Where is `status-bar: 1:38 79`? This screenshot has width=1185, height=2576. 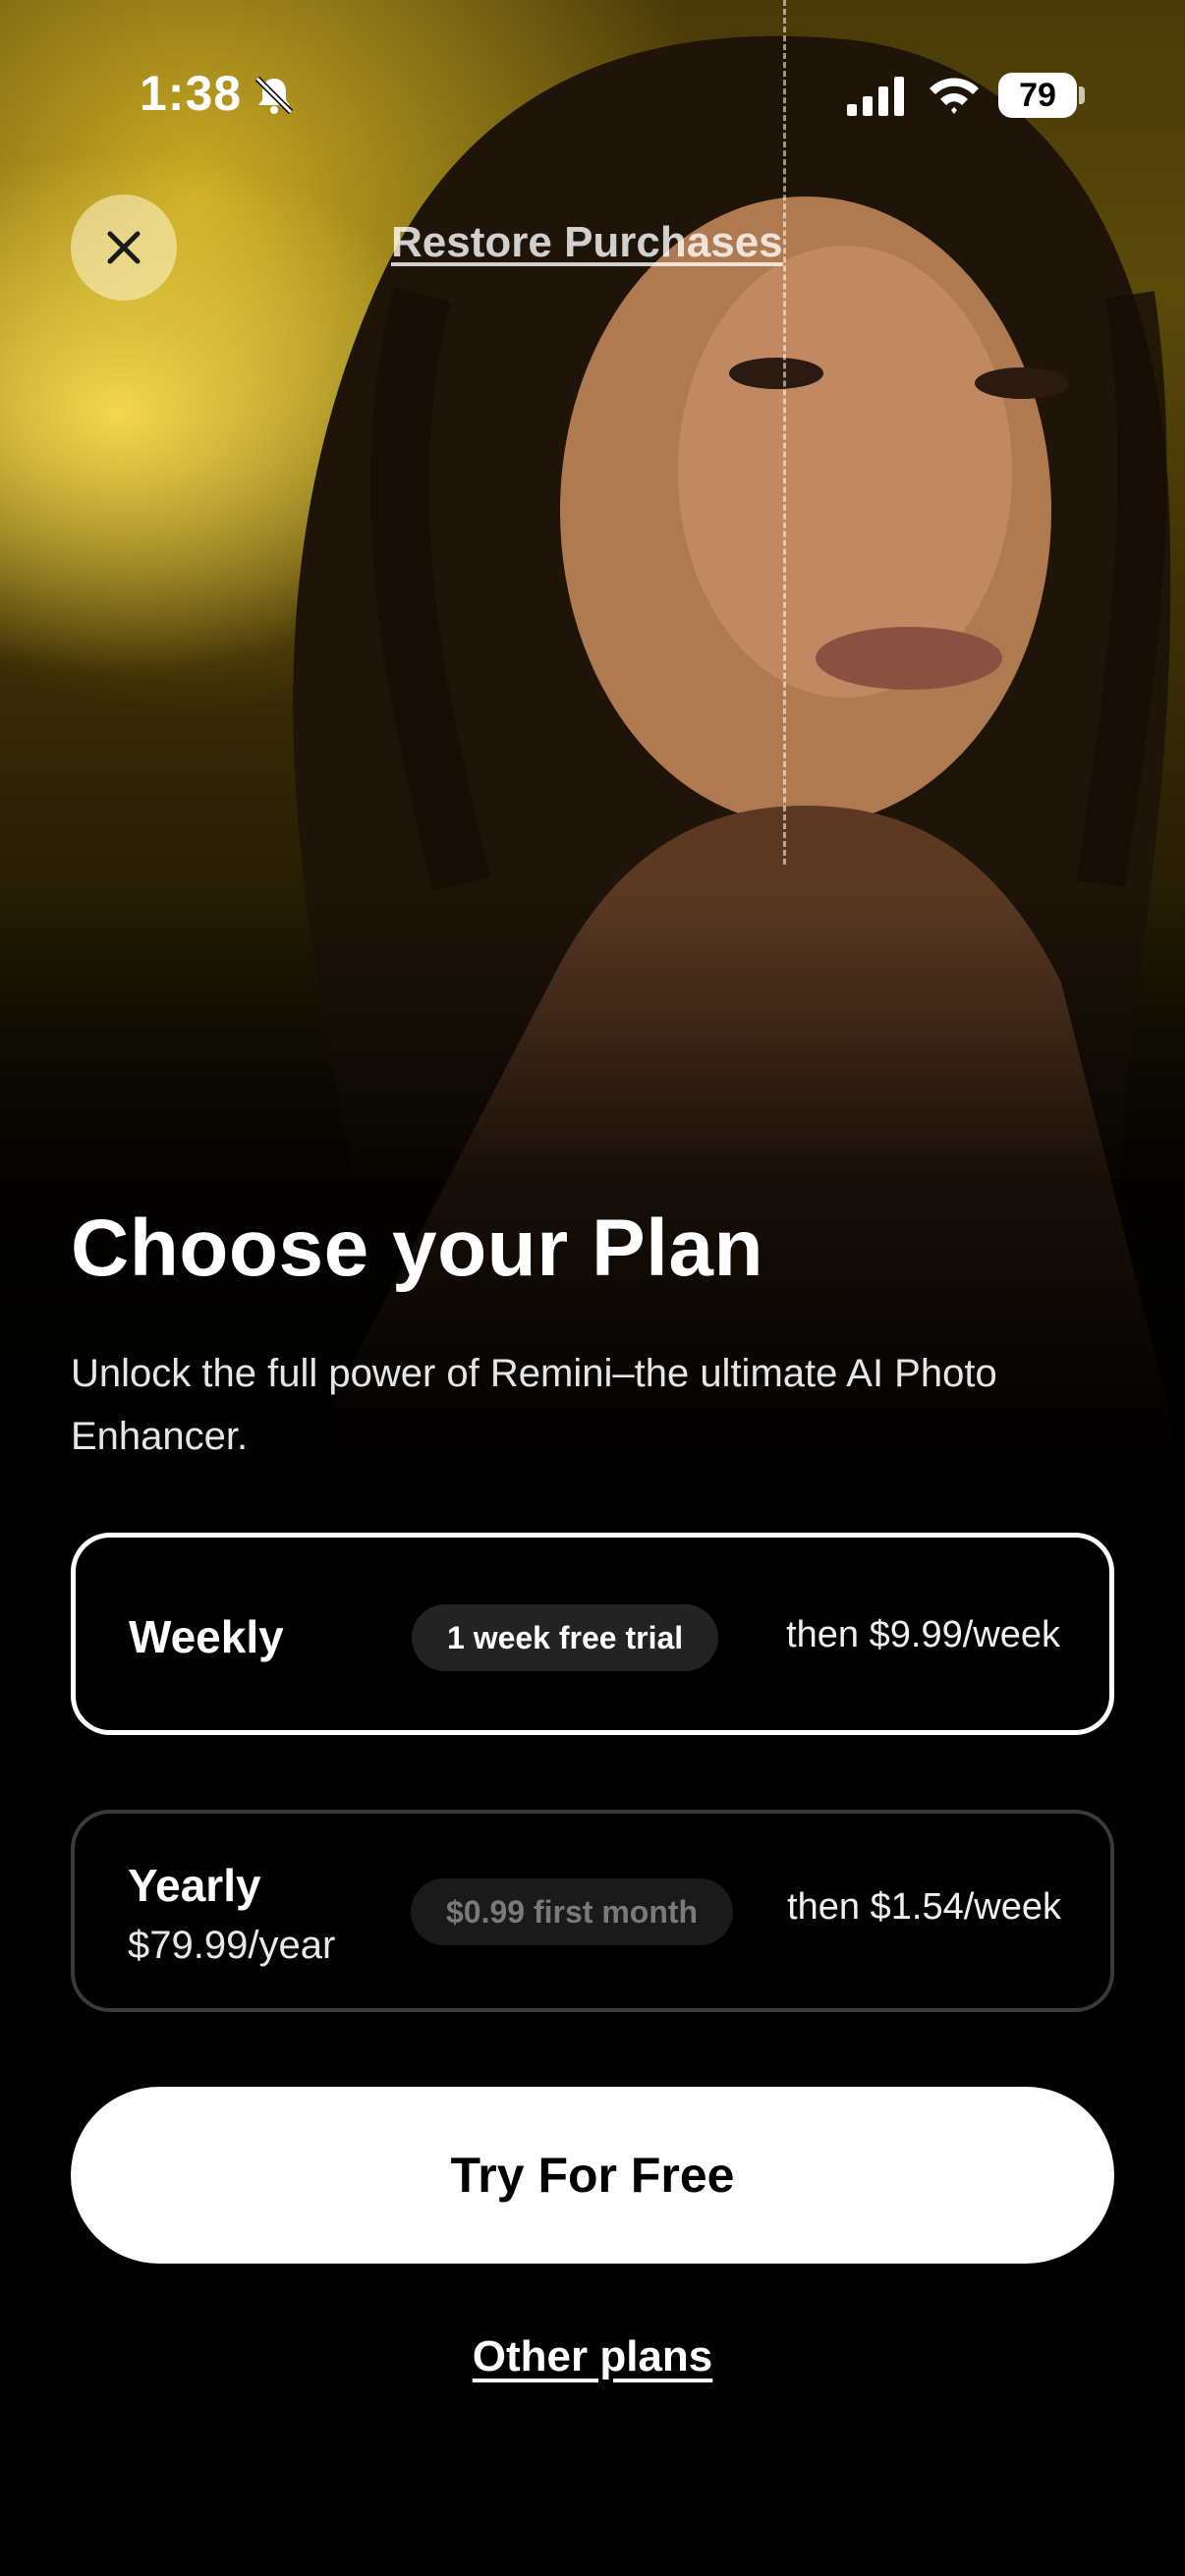
status-bar: 1:38 79 is located at coordinates (592, 93).